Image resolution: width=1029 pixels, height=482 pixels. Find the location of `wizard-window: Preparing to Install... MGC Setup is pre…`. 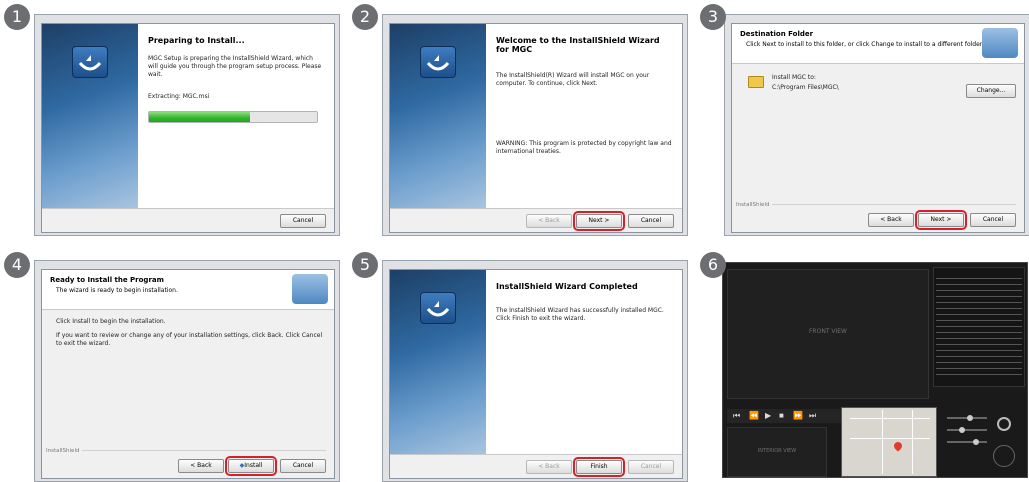

wizard-window: Preparing to Install... MGC Setup is pre… is located at coordinates (188, 128).